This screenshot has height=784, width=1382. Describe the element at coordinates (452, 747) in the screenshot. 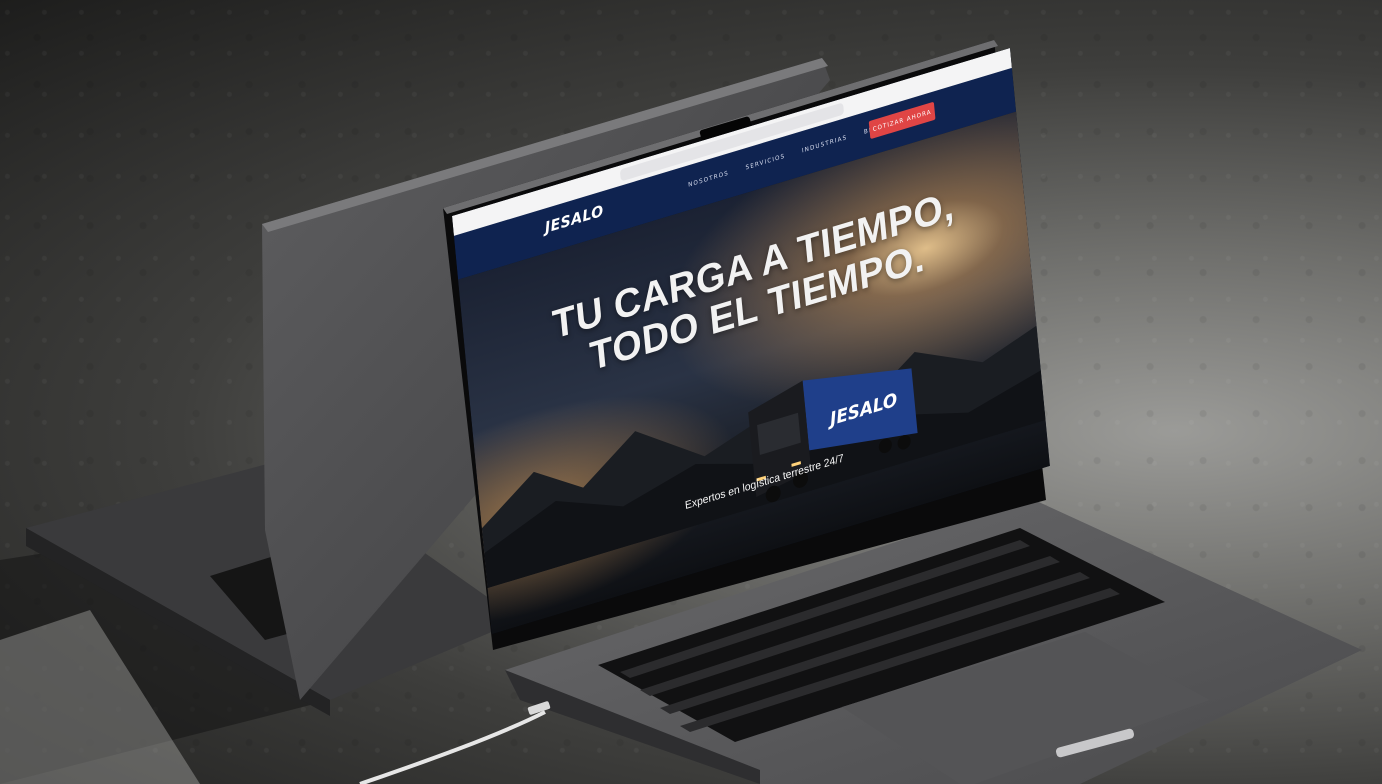

I see `charging-cable` at that location.